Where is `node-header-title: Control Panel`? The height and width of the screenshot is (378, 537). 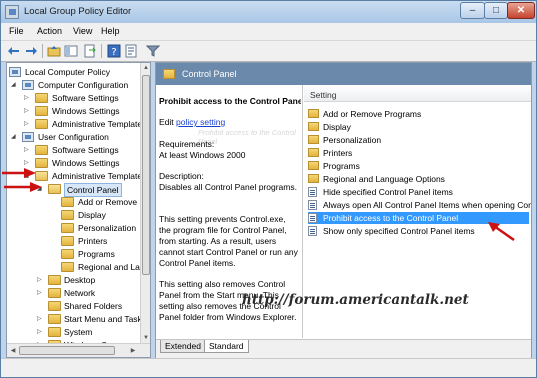
node-header-title: Control Panel is located at coordinates (209, 74).